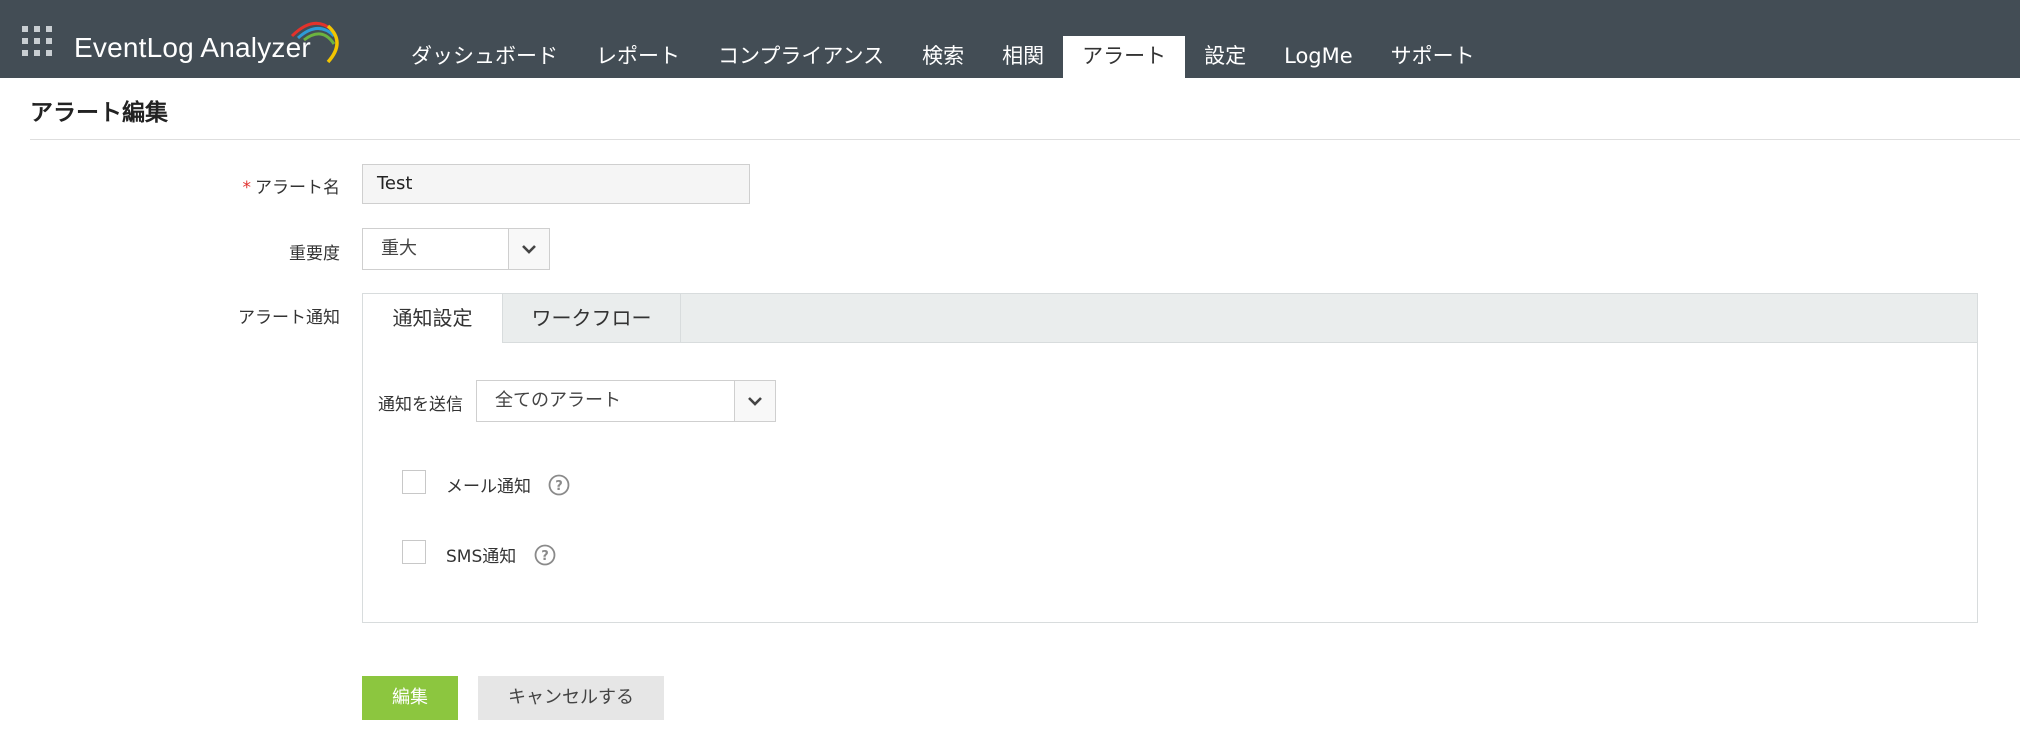  I want to click on nav-tab-settings: 設定, so click(1225, 57).